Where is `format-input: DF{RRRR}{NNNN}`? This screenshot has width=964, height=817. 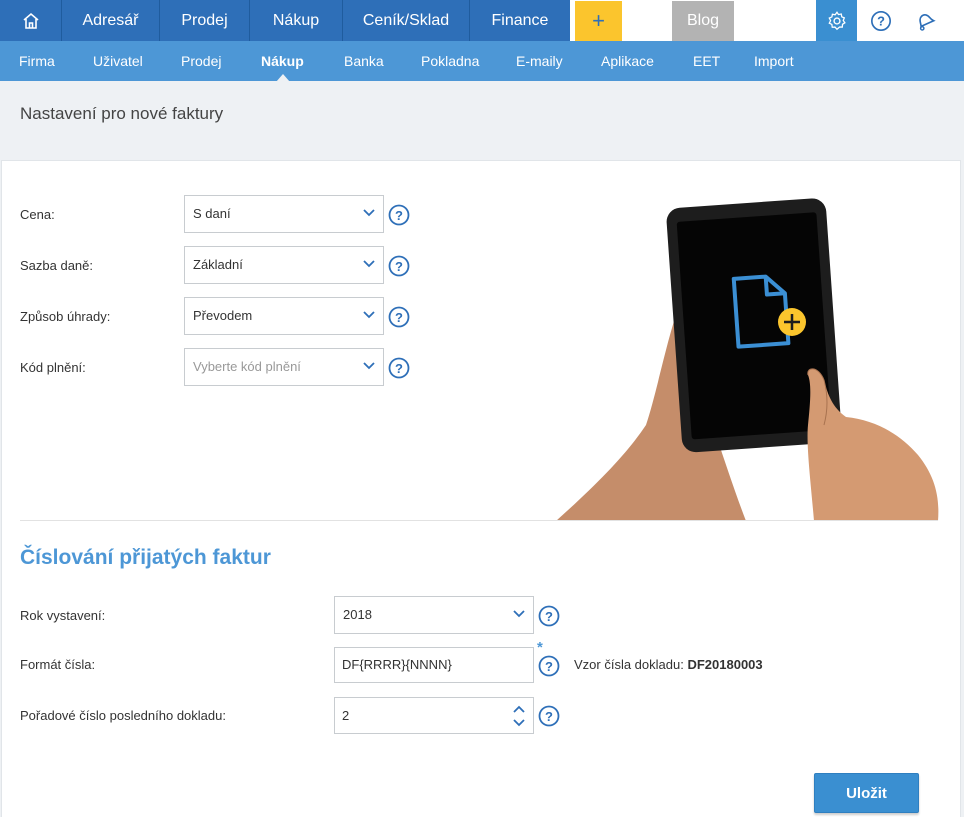 format-input: DF{RRRR}{NNNN} is located at coordinates (434, 665).